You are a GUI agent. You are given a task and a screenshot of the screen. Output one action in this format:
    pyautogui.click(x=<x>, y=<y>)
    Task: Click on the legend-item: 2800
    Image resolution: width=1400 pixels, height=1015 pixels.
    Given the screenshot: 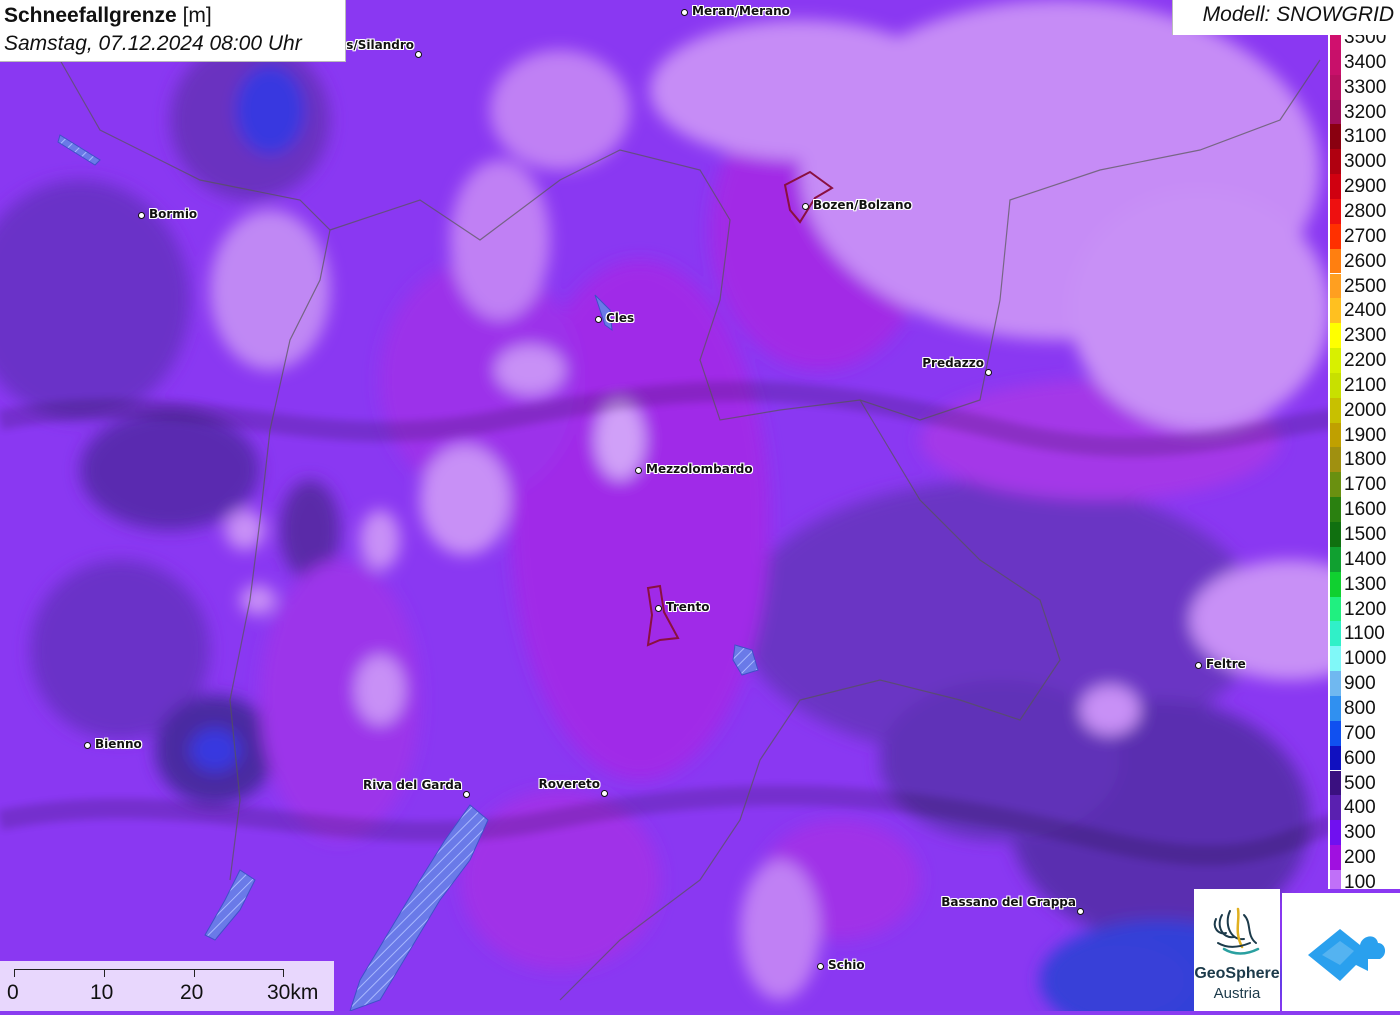 What is the action you would take?
    pyautogui.click(x=1364, y=211)
    